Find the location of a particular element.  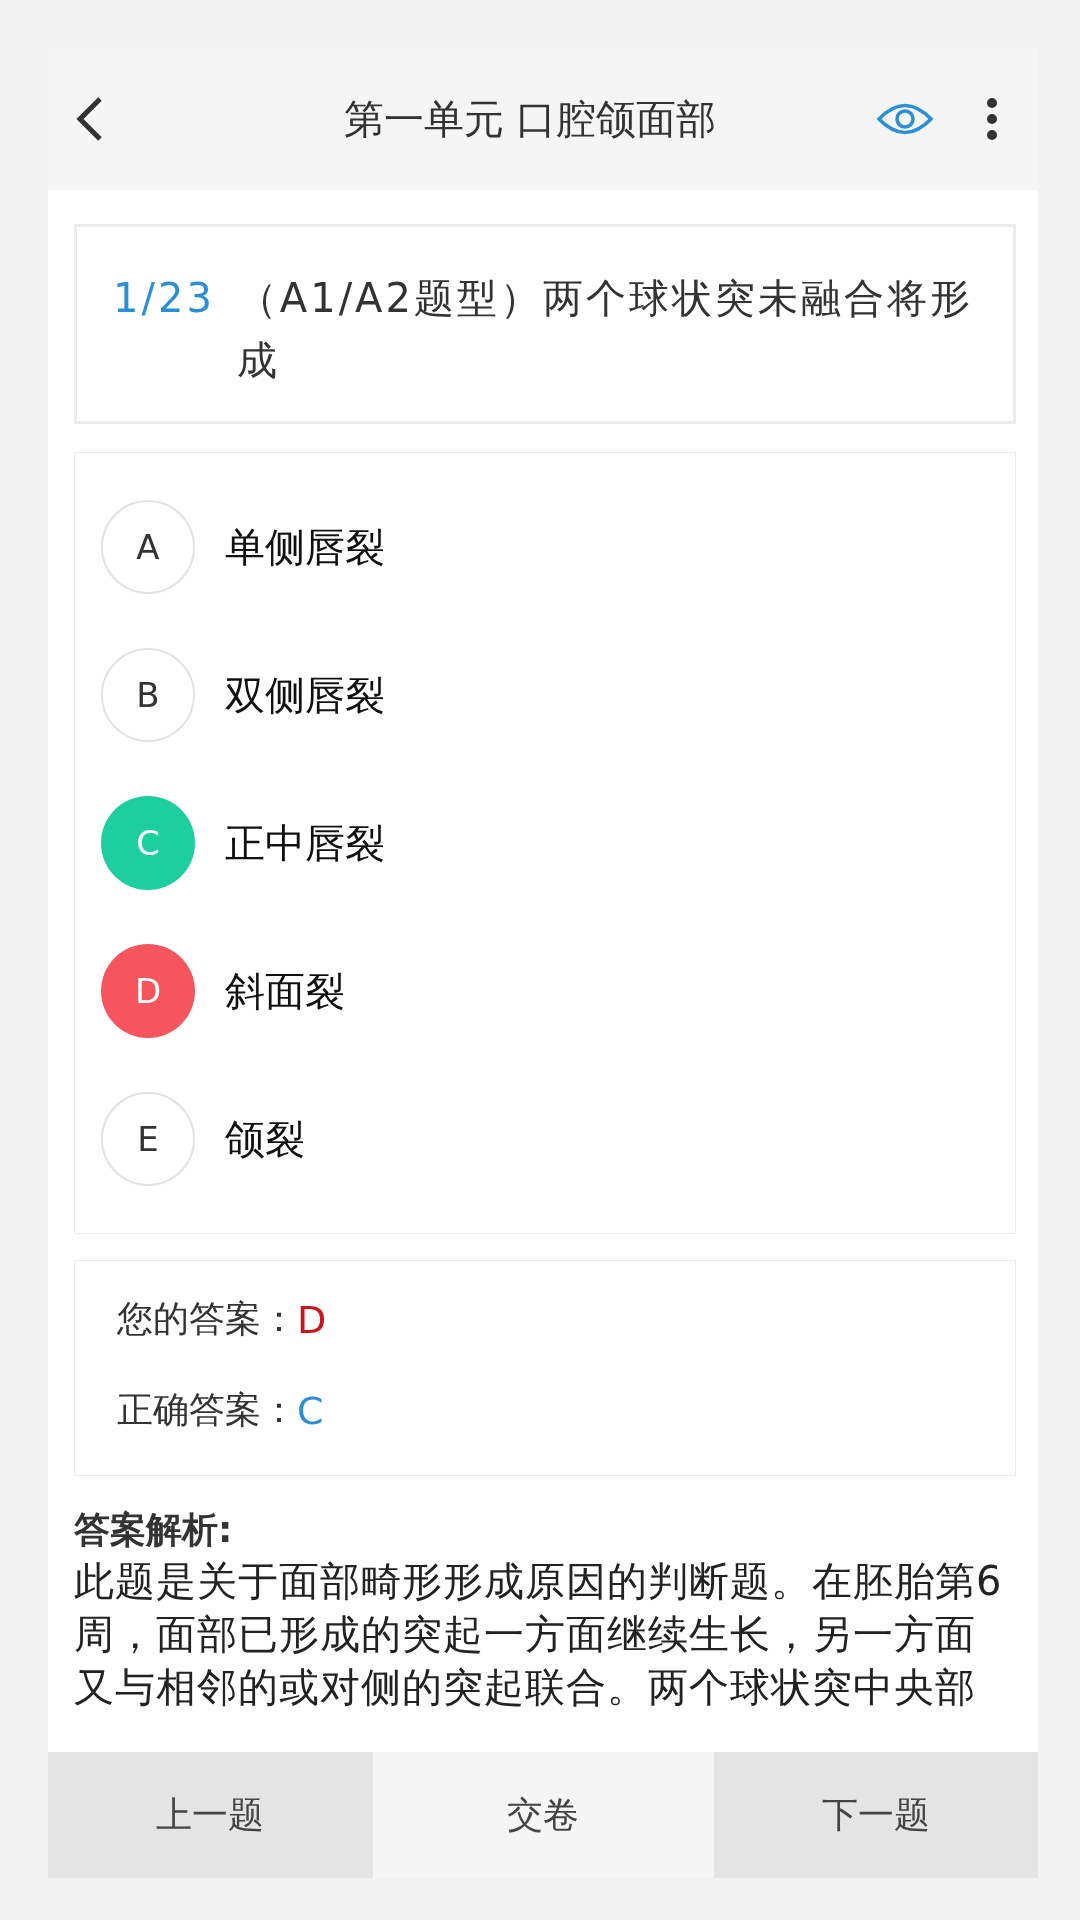

page-title: 第一单元 口腔颌面部 is located at coordinates (530, 119).